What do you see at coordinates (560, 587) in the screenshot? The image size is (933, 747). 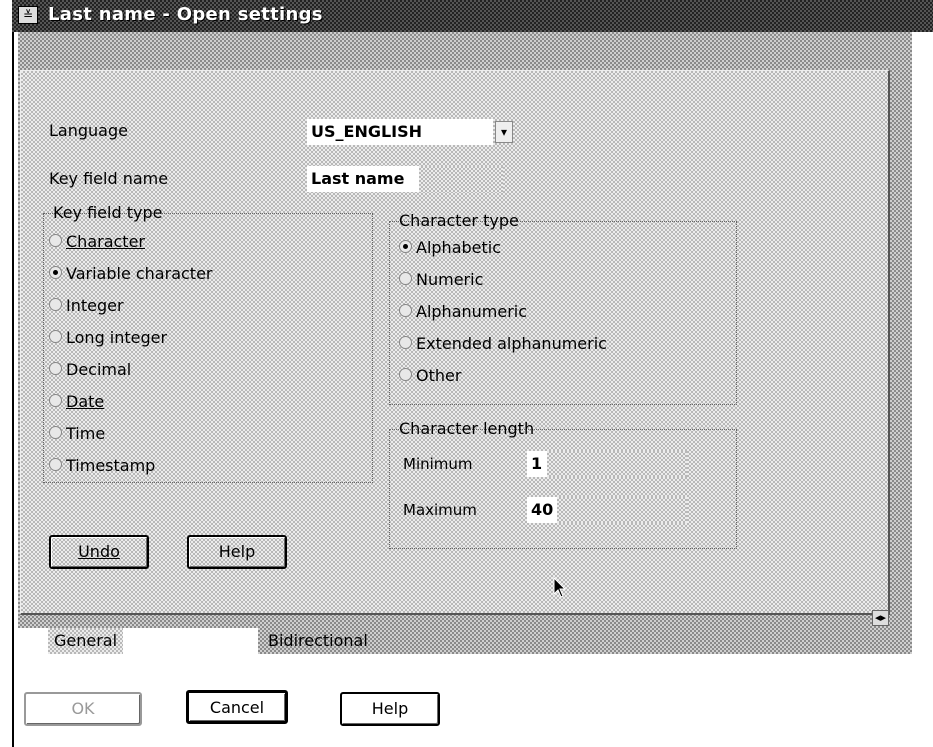 I see `mouse-pointer-icon` at bounding box center [560, 587].